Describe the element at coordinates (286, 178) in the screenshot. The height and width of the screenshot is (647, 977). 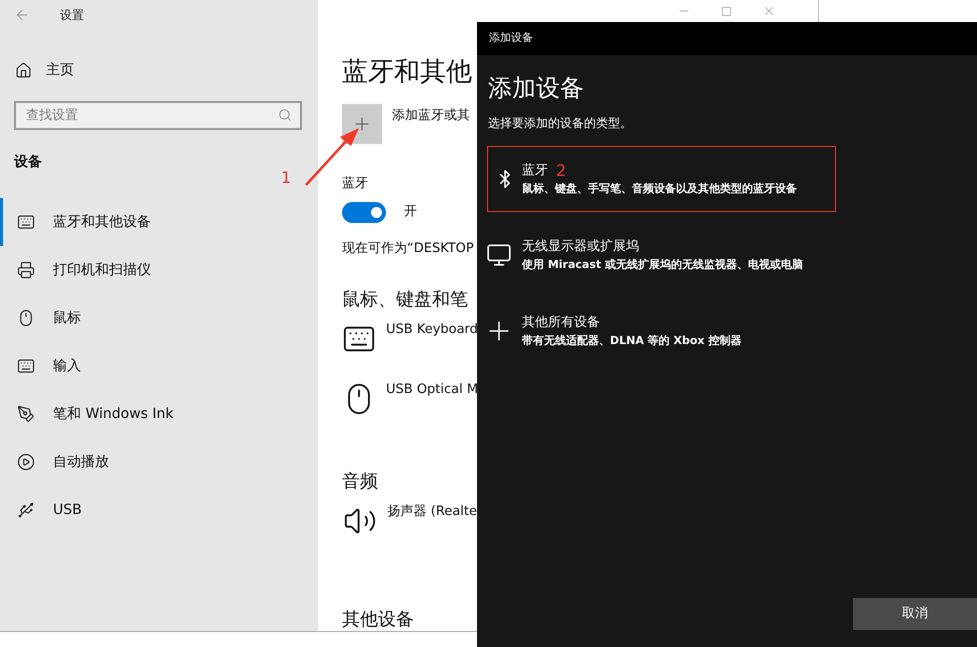
I see `step-number: 1` at that location.